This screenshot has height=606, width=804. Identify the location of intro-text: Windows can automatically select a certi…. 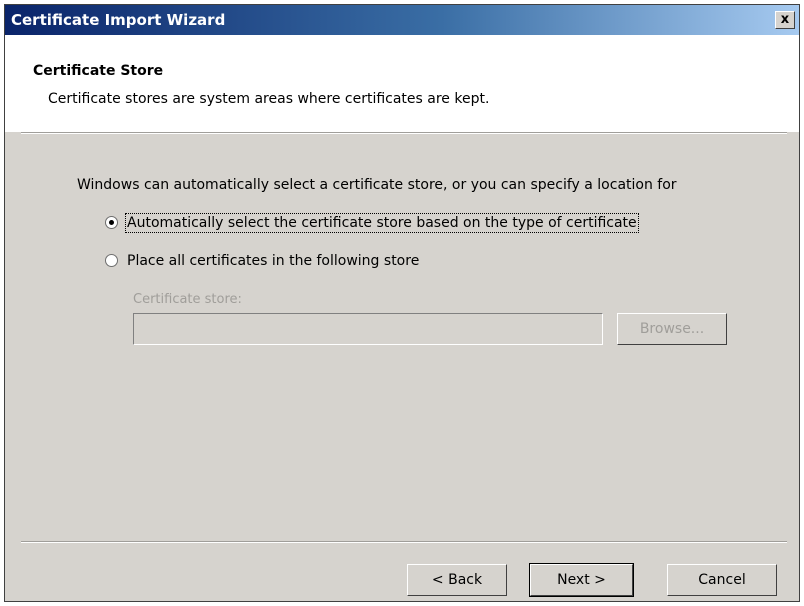
(377, 185).